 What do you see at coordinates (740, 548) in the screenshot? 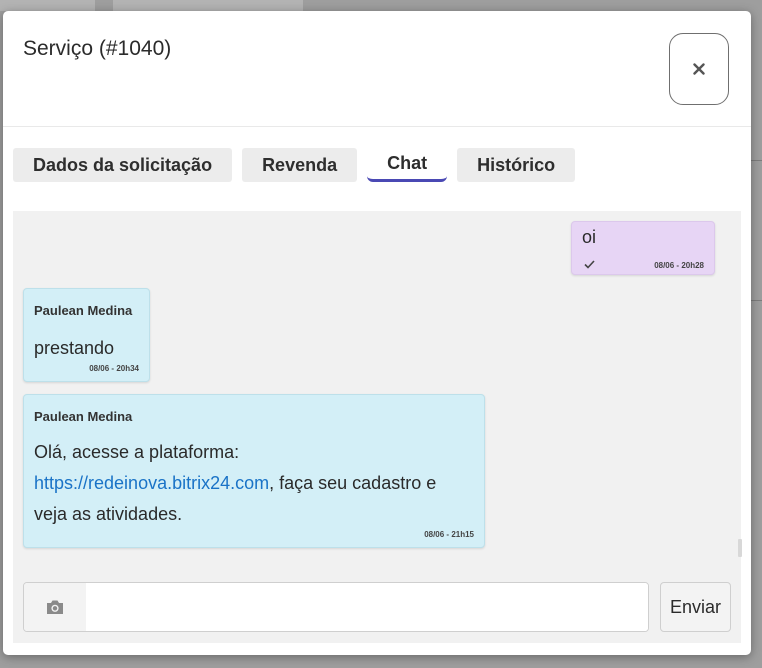
I see `chat-scrollbar` at bounding box center [740, 548].